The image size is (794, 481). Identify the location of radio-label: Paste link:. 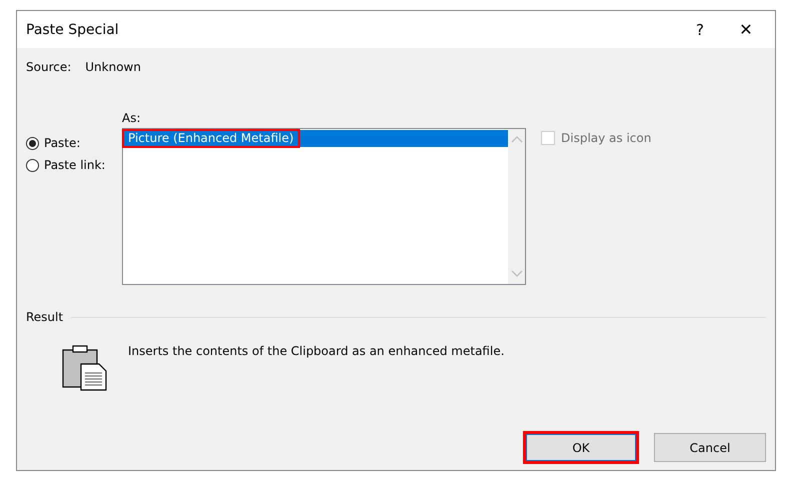
(75, 165).